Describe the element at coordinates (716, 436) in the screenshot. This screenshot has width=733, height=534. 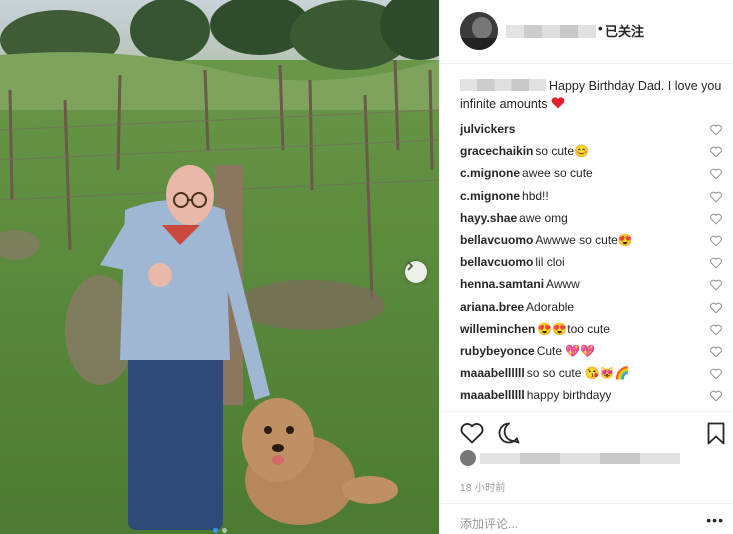
I see `bookmark-icon` at that location.